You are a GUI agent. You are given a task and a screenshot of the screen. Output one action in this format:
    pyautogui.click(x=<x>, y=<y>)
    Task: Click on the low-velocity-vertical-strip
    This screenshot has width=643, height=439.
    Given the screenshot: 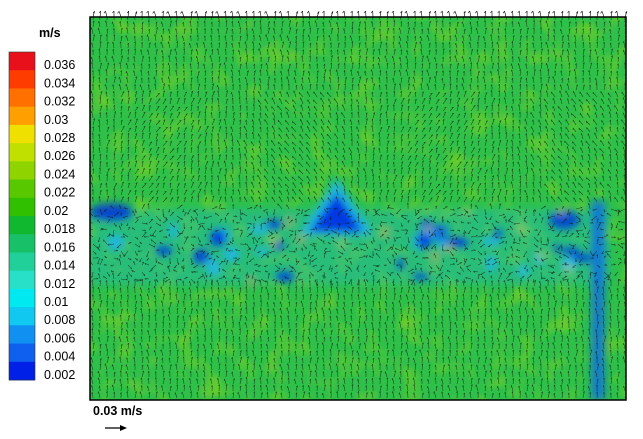 What is the action you would take?
    pyautogui.click(x=598, y=300)
    